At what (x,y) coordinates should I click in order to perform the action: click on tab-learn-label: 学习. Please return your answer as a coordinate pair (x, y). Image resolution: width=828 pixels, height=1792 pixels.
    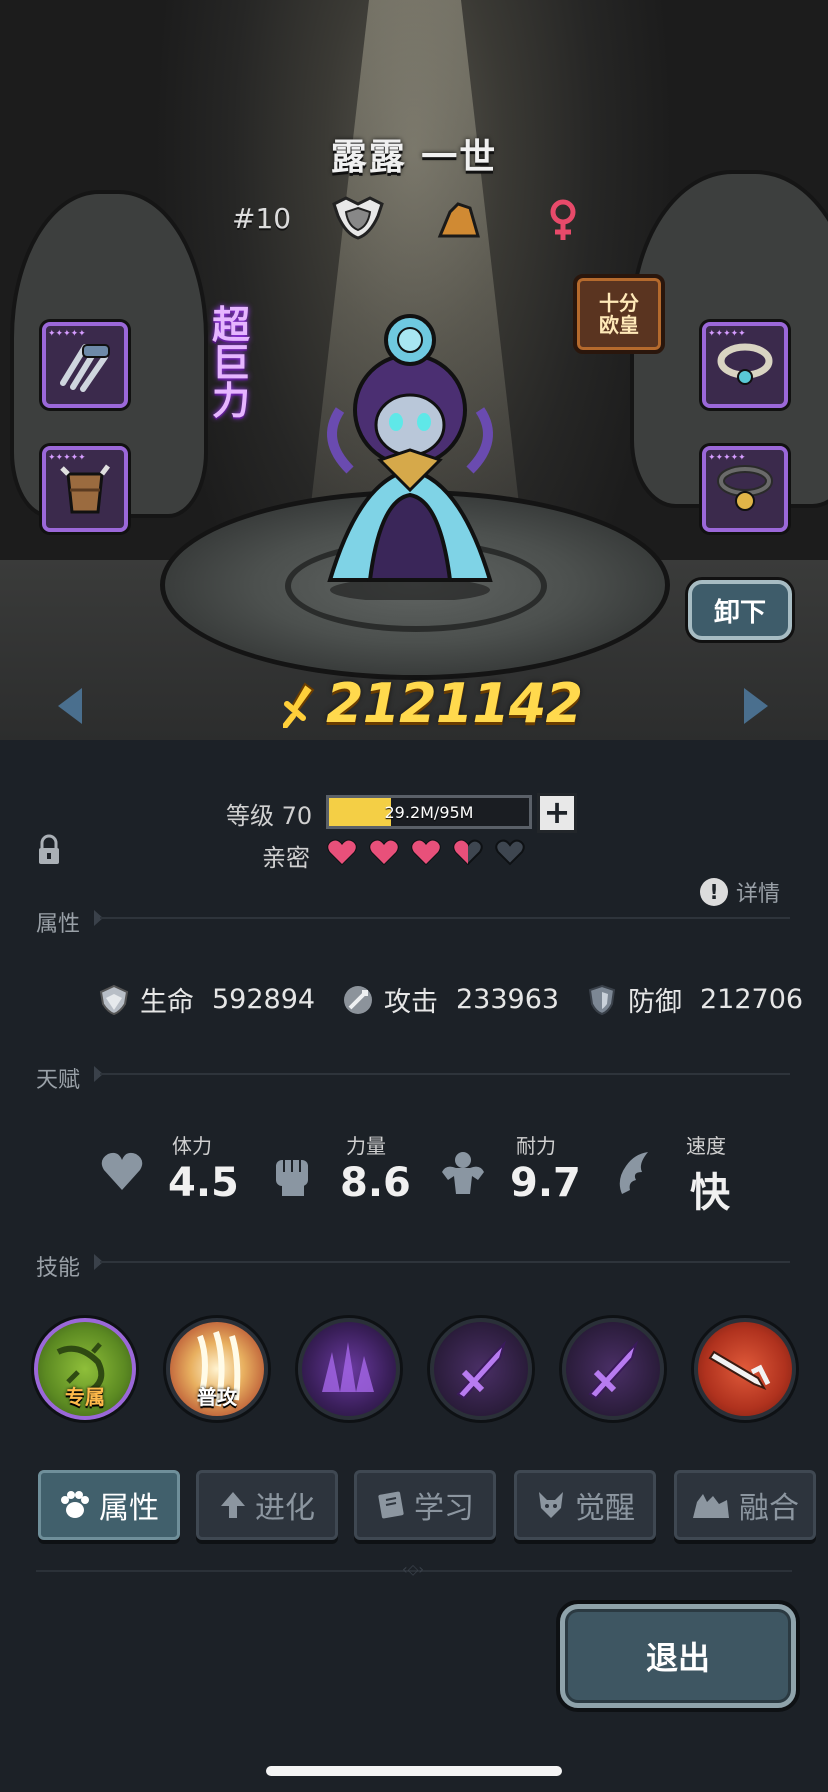
    Looking at the image, I should click on (444, 1508).